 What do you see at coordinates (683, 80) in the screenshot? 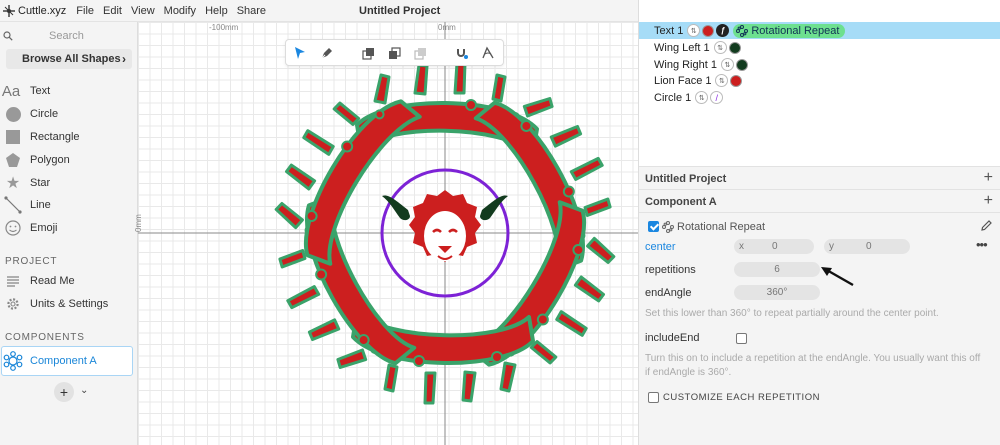
I see `layer-name: Lion Face 1` at bounding box center [683, 80].